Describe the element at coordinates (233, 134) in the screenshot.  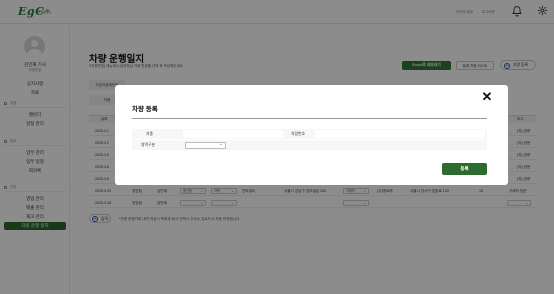
I see `car-type-input` at that location.